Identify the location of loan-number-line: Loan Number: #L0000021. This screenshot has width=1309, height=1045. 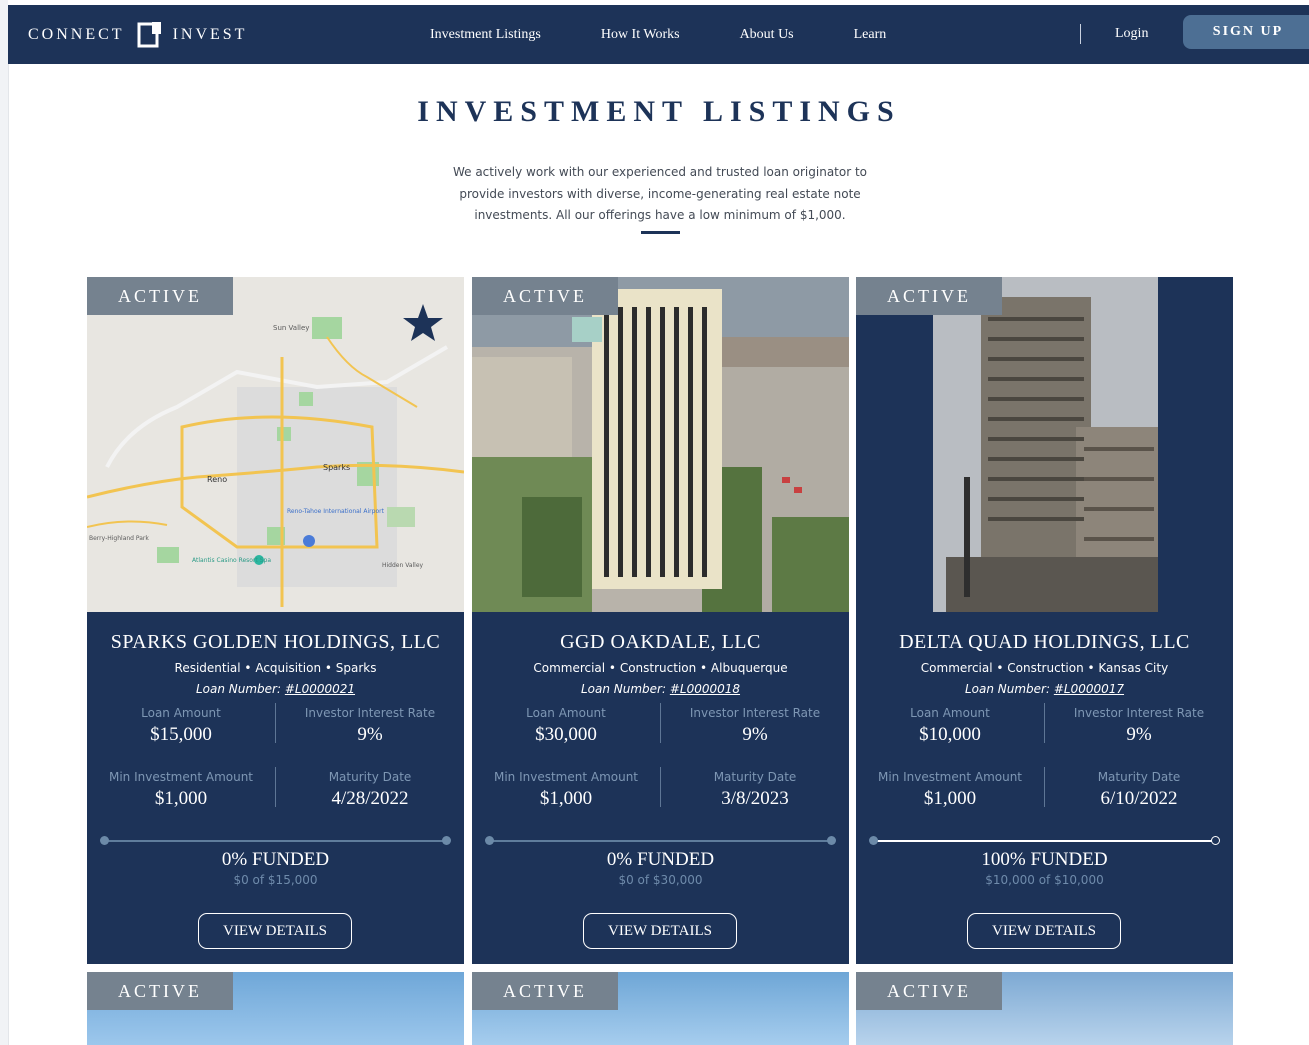
(275, 689).